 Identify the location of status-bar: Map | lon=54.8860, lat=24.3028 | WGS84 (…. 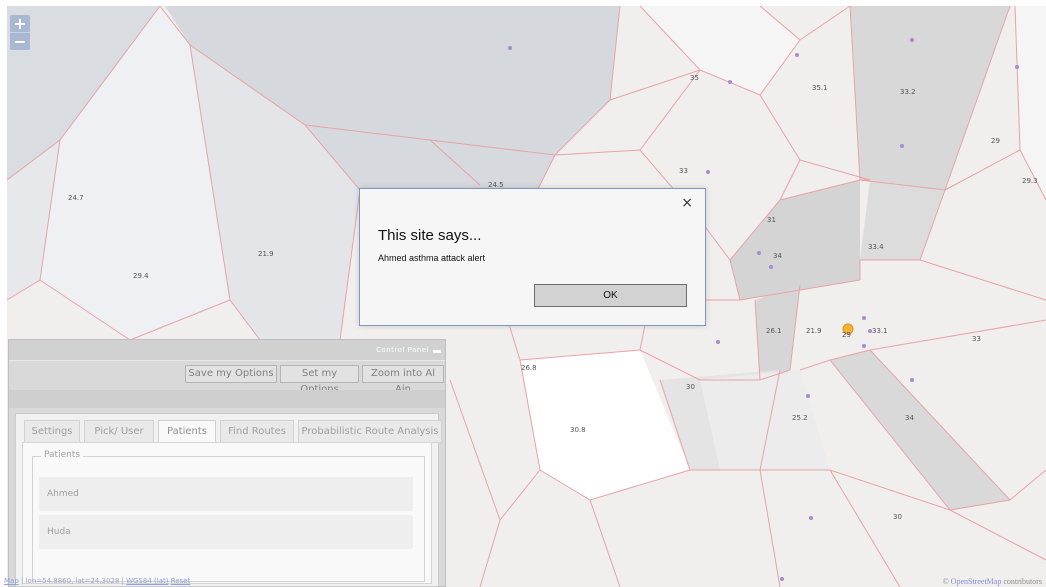
(97, 581).